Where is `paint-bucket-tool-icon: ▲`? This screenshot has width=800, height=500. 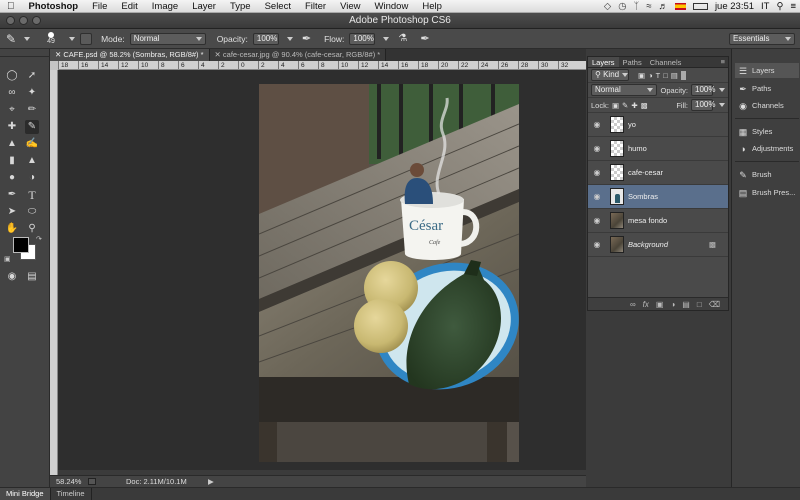
paint-bucket-tool-icon: ▲ is located at coordinates (32, 161).